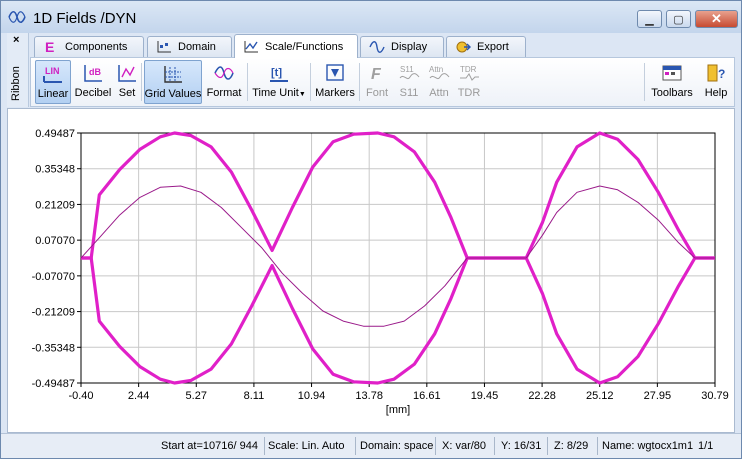 Image resolution: width=742 pixels, height=459 pixels. Describe the element at coordinates (678, 19) in the screenshot. I see `maximize-button: ▢` at that location.